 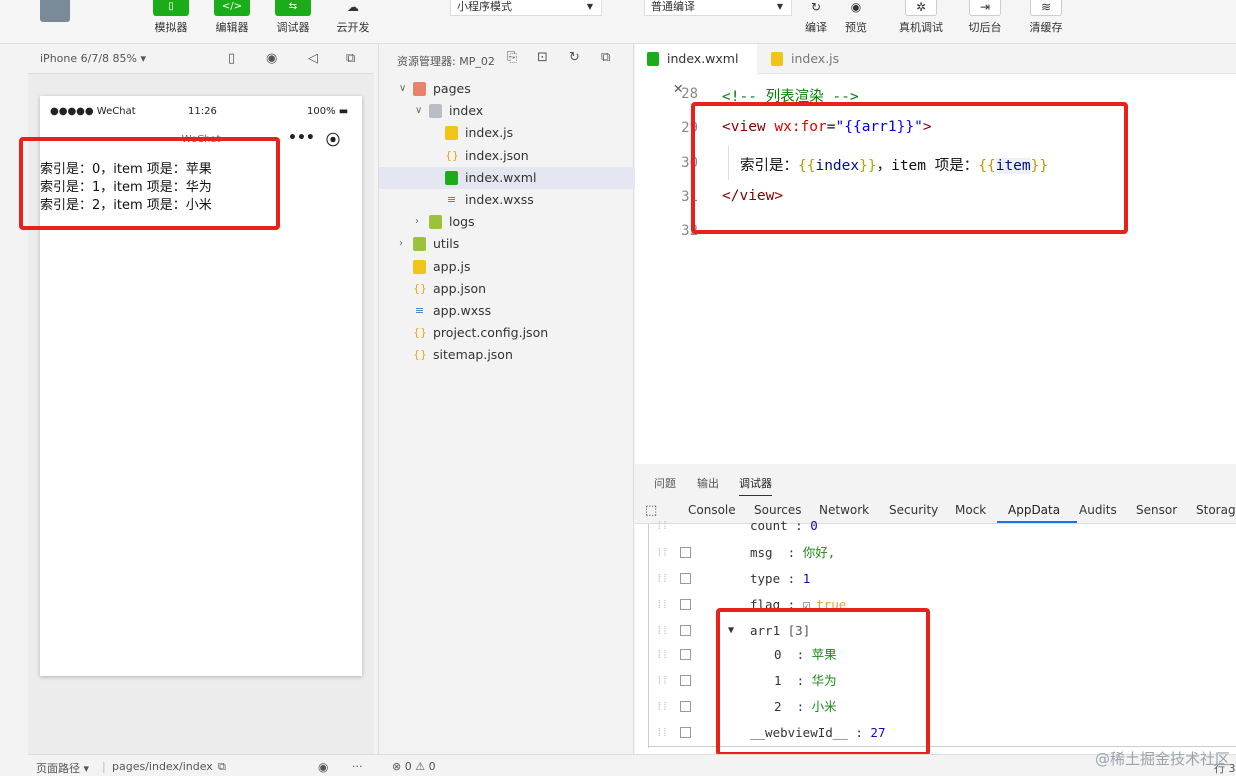 I want to click on simulator-button: ▯ 模拟器, so click(x=171, y=17).